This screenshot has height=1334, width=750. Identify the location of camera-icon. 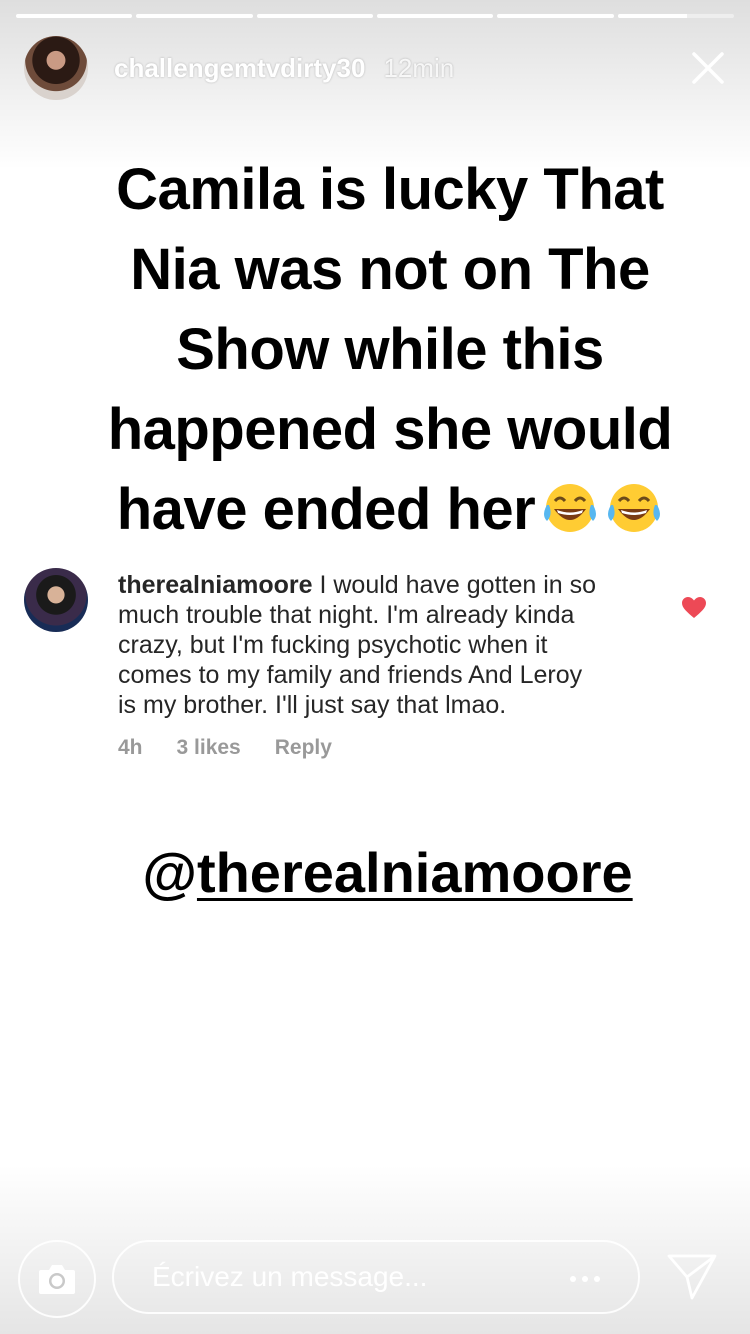
(57, 1279).